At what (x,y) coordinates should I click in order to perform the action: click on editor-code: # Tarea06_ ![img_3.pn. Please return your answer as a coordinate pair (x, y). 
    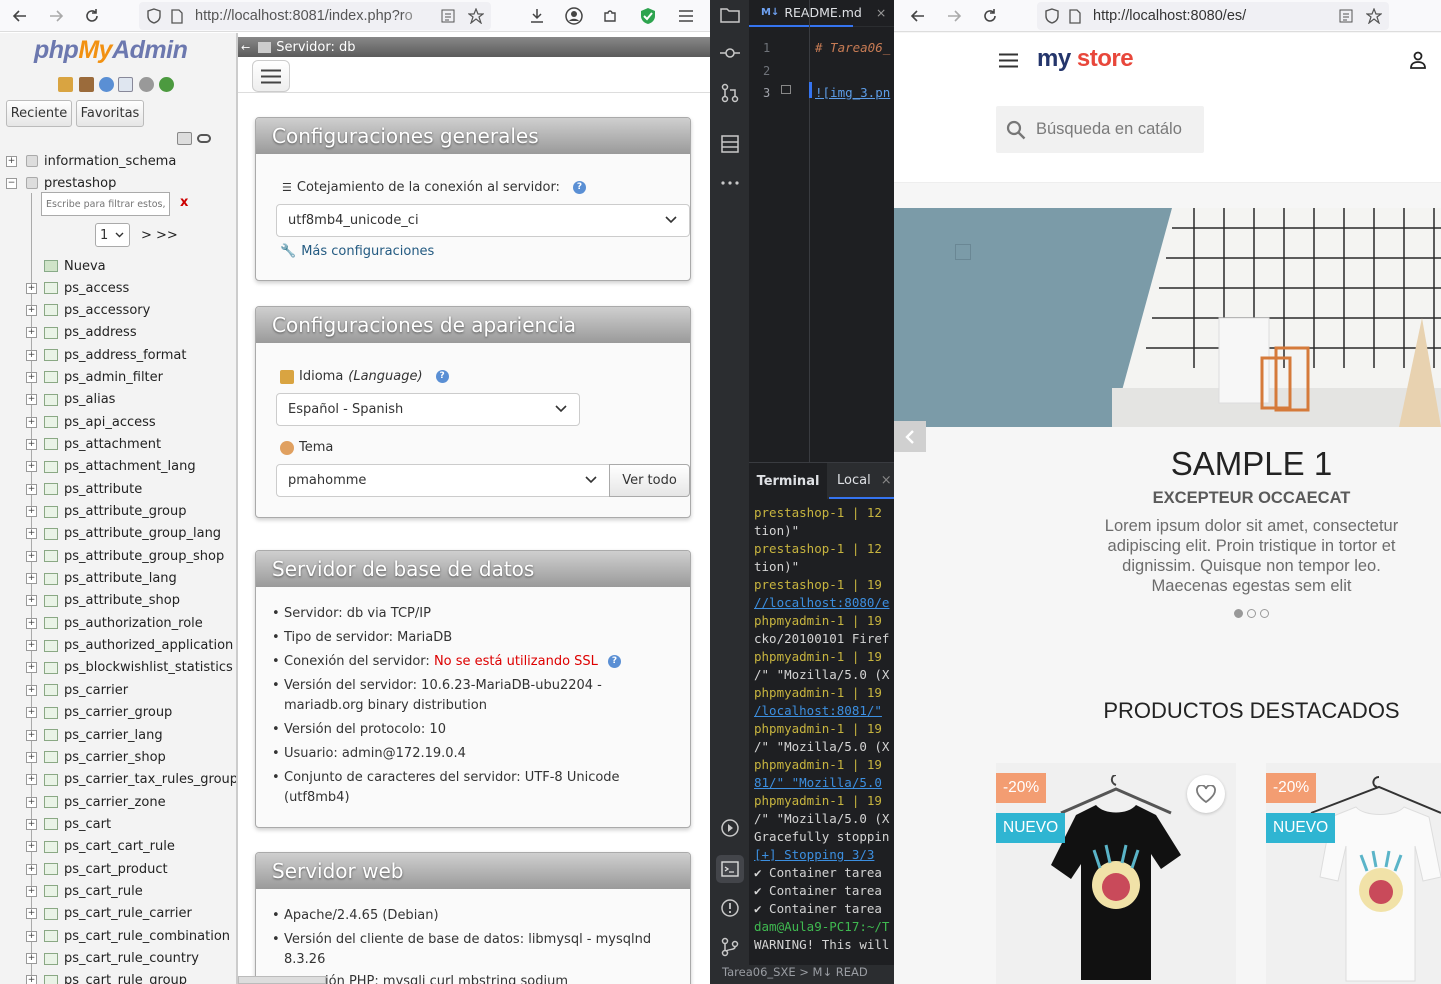
    Looking at the image, I should click on (852, 71).